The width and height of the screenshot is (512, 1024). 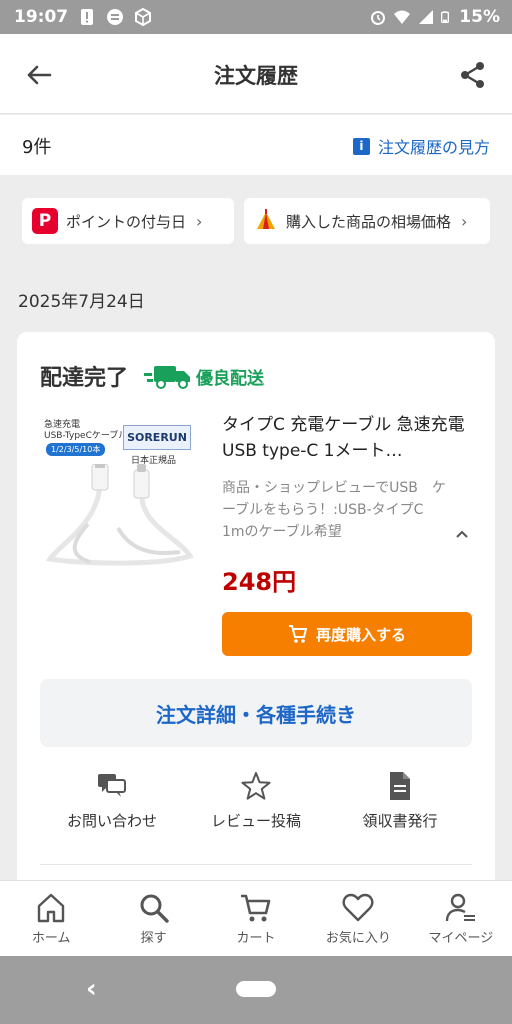 I want to click on review-action: レビュー投稿, so click(x=256, y=800).